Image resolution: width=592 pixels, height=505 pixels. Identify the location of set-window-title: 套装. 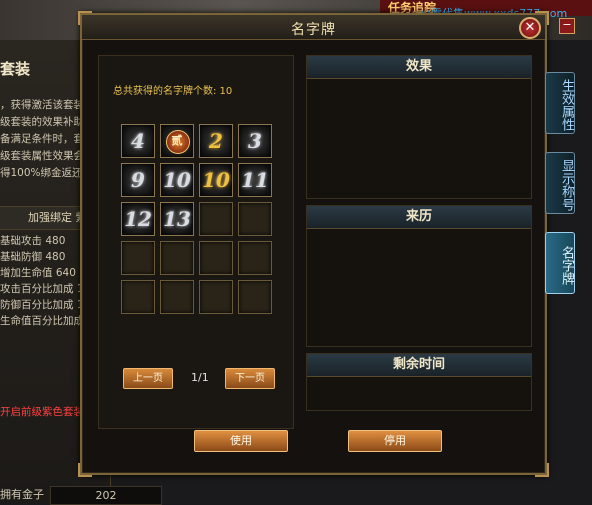
(15, 69).